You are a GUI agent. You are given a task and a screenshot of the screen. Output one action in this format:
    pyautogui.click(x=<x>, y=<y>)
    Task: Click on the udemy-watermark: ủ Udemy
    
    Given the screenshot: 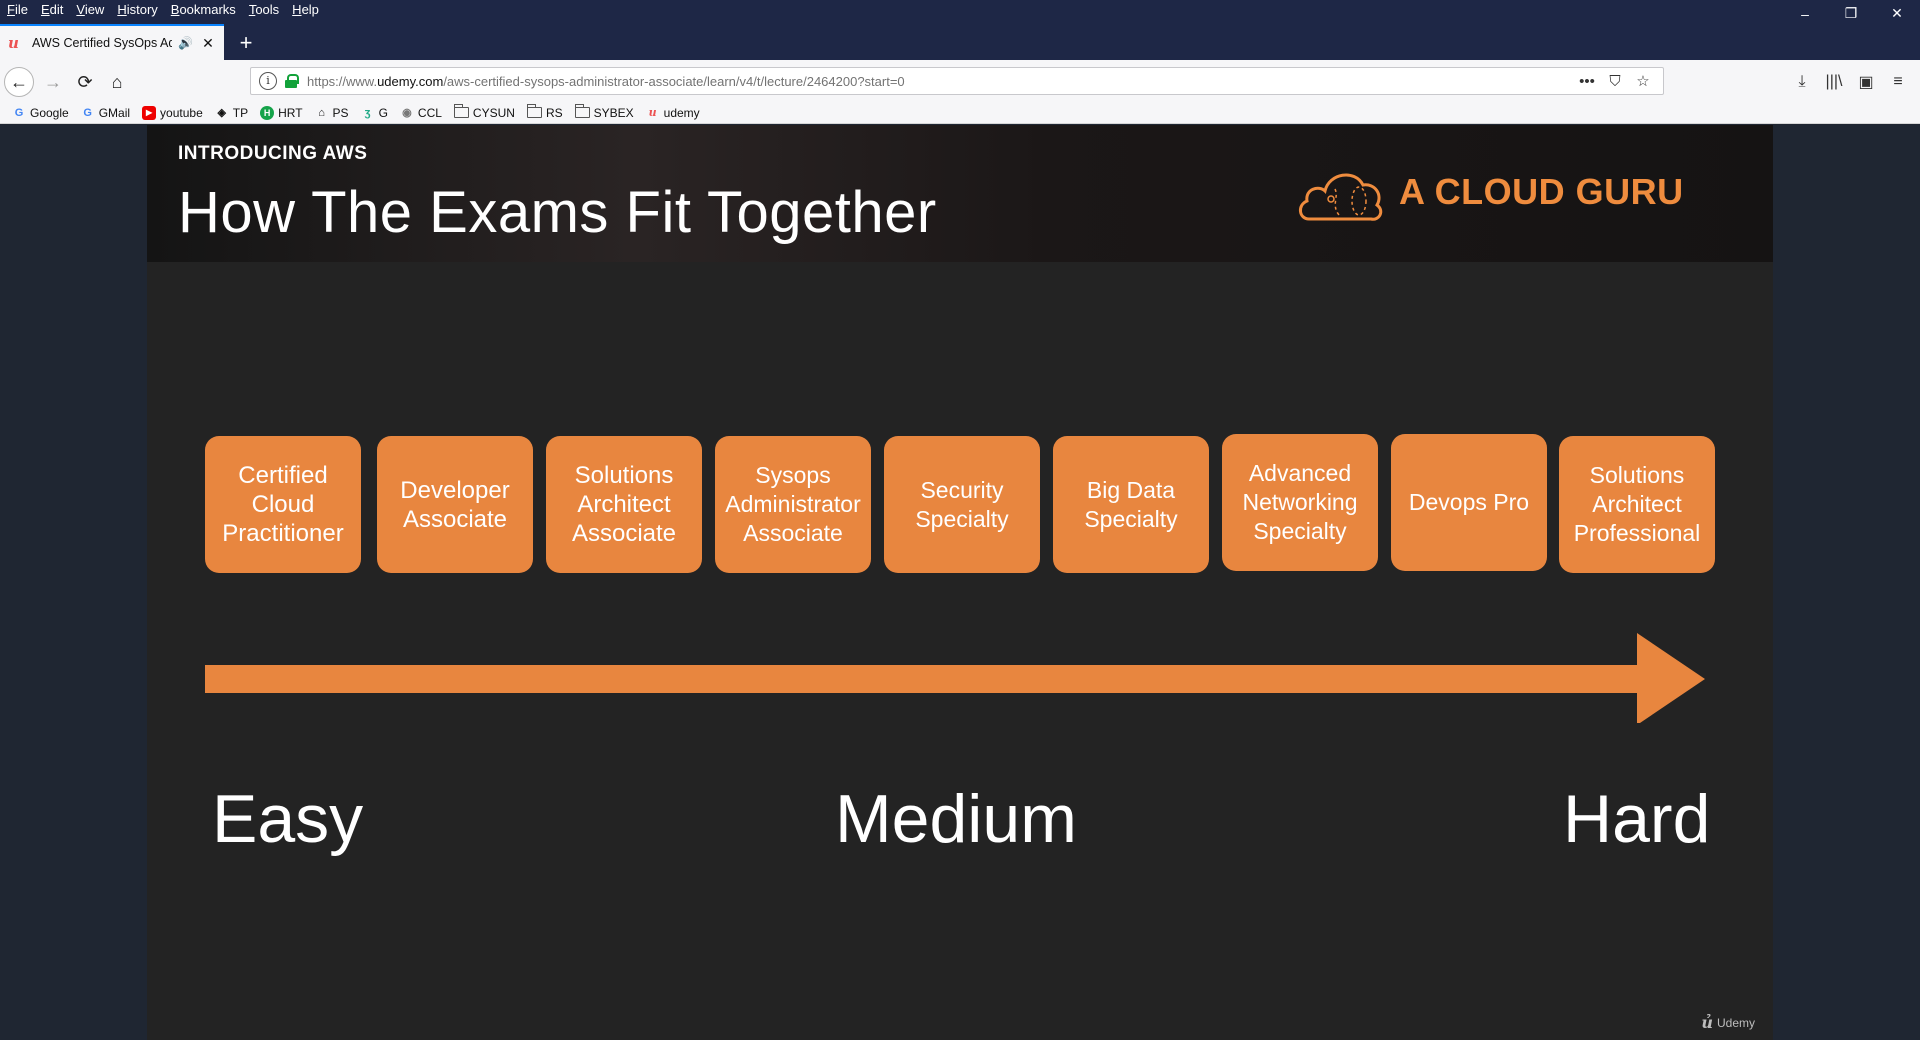 What is the action you would take?
    pyautogui.click(x=1728, y=1022)
    